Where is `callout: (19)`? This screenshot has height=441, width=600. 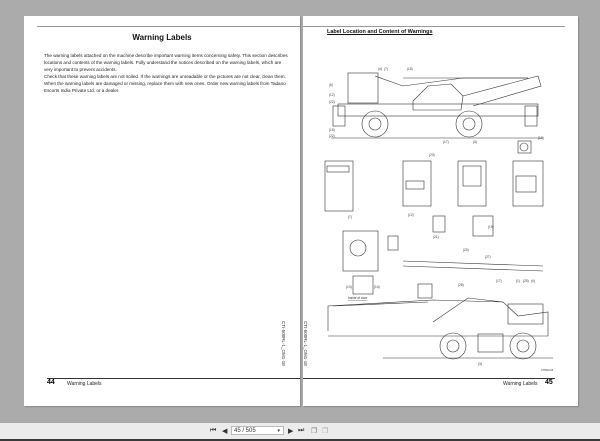 callout: (19) is located at coordinates (491, 227).